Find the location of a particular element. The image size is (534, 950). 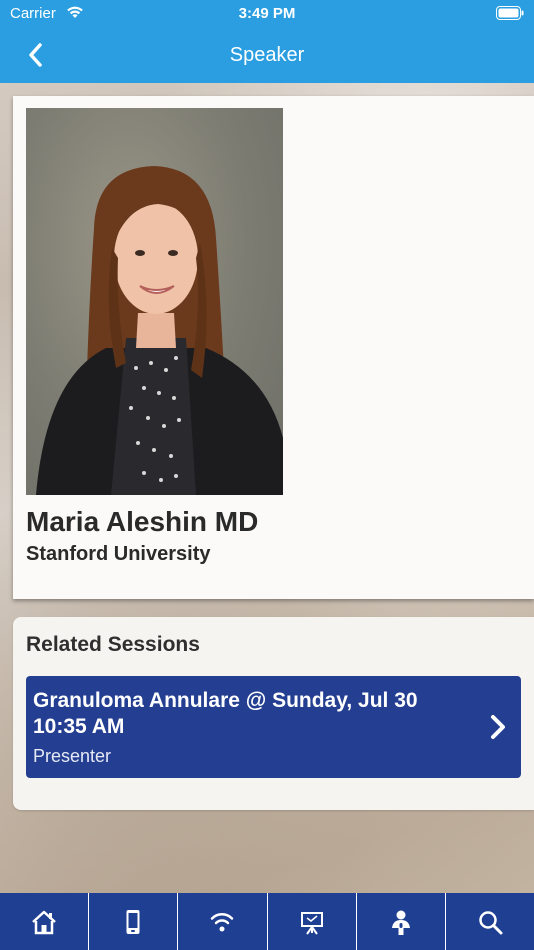

search-icon is located at coordinates (491, 922).